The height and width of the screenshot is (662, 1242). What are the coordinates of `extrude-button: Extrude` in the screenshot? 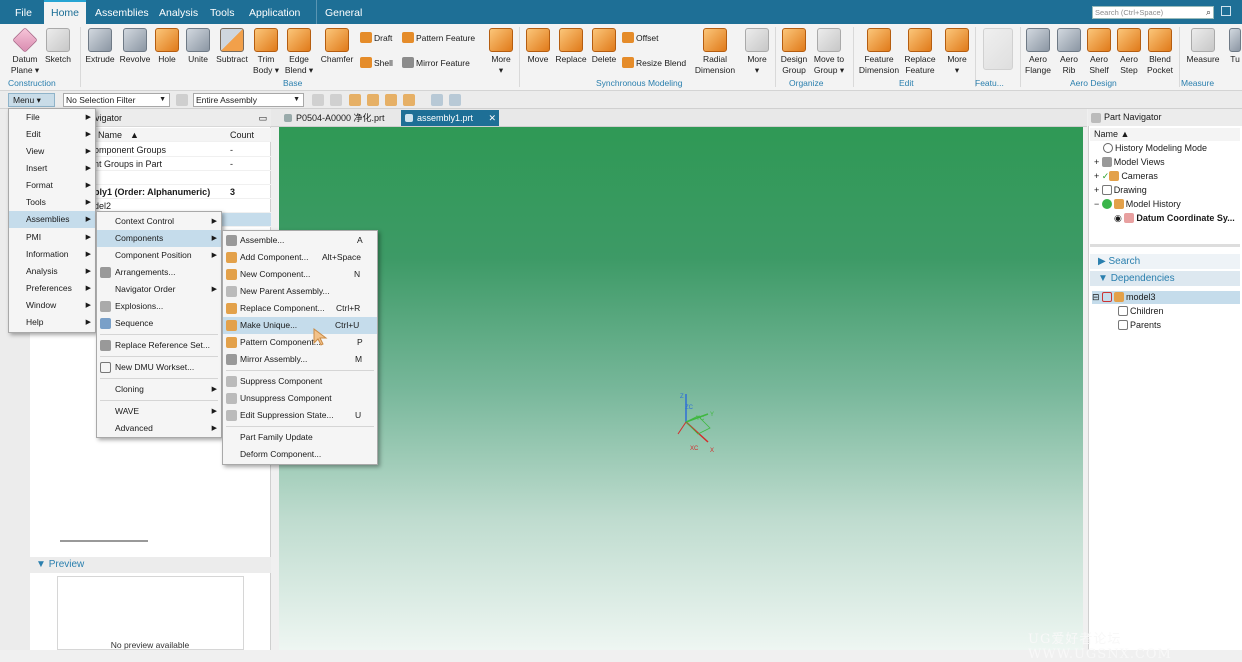 It's located at (100, 46).